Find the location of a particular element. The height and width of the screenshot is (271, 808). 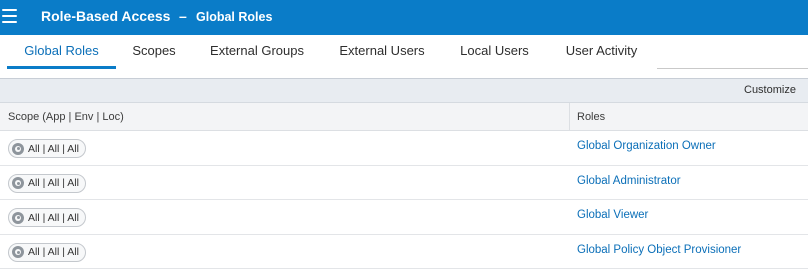

table-row: All | All | All Global Administrator is located at coordinates (404, 183).